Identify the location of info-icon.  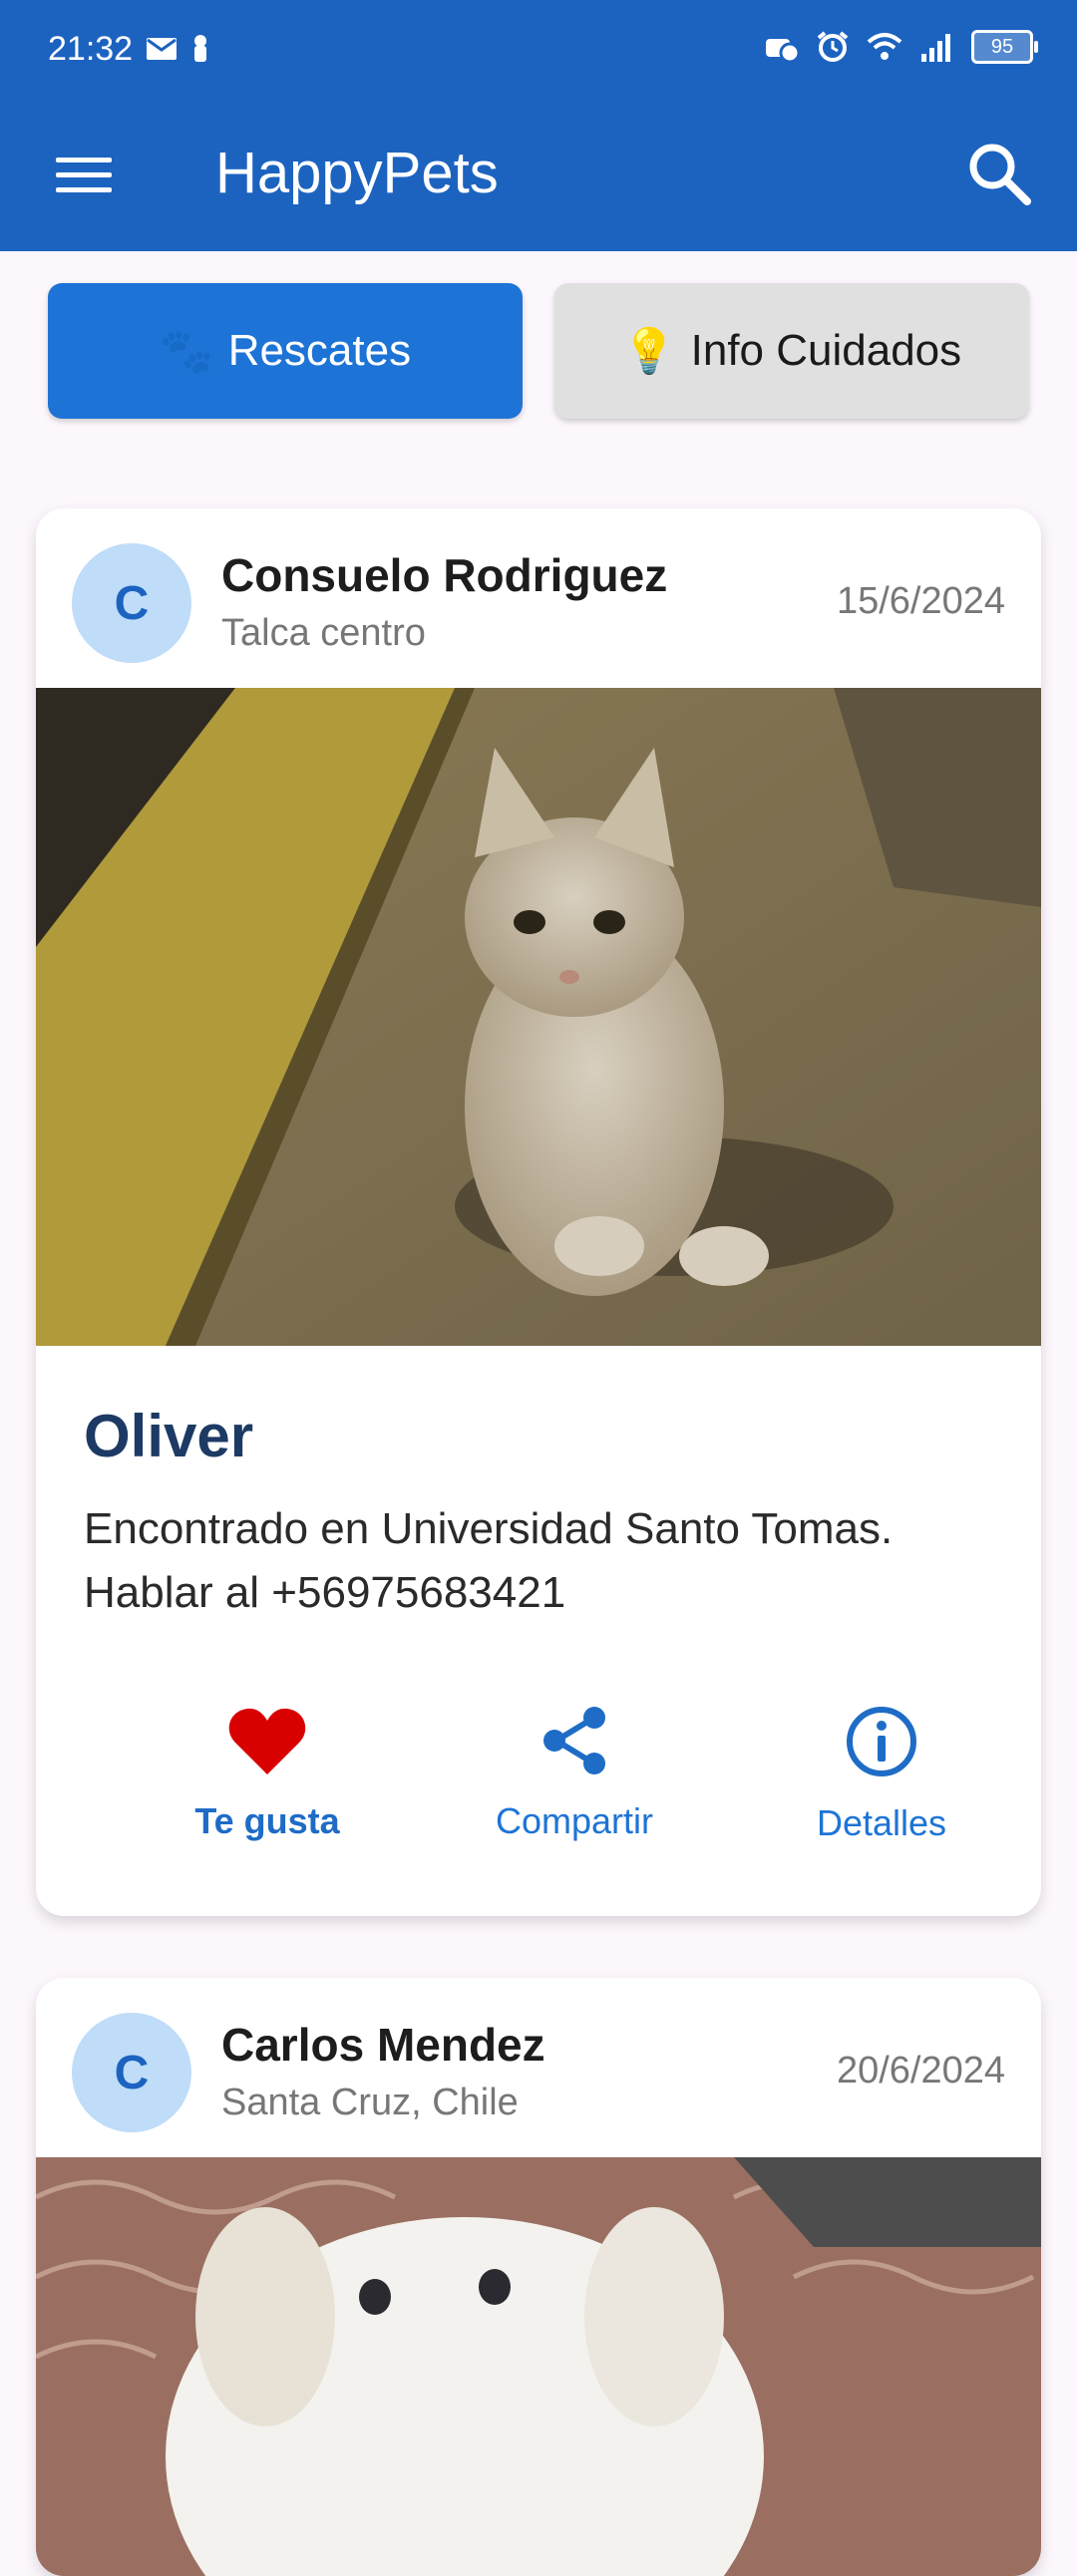
(881, 1741).